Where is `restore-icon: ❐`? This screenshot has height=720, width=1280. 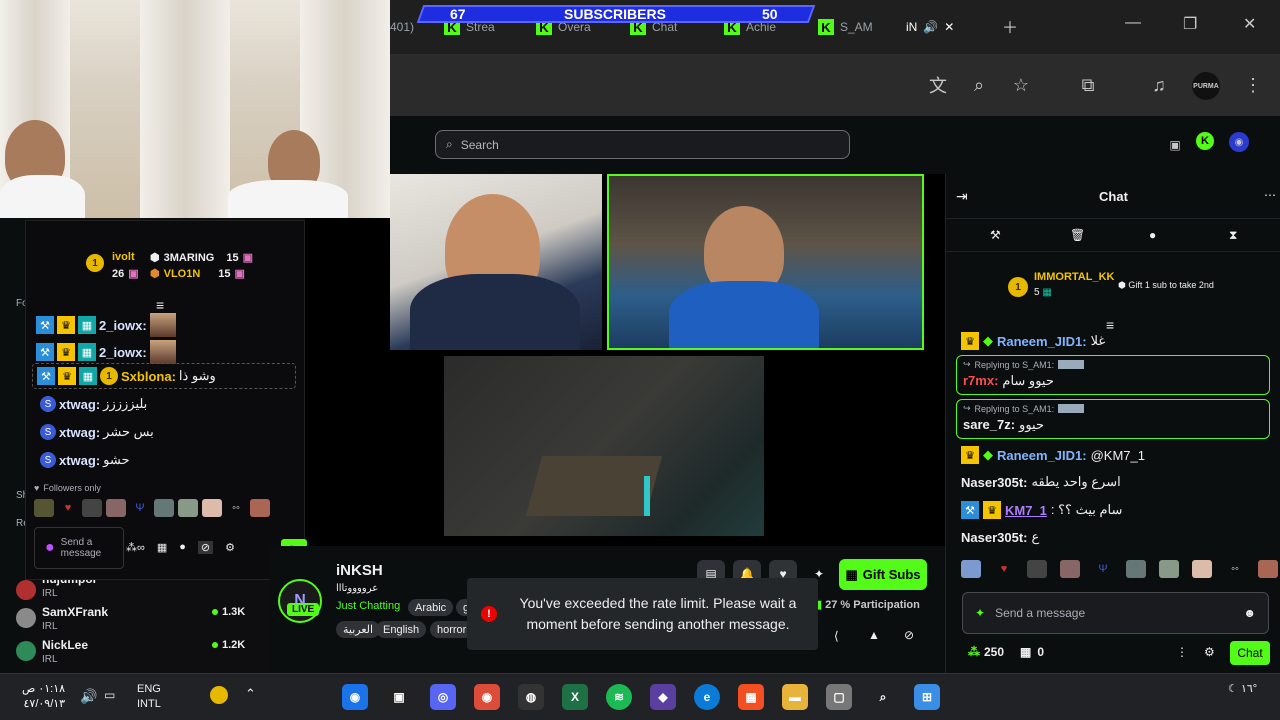 restore-icon: ❐ is located at coordinates (1190, 24).